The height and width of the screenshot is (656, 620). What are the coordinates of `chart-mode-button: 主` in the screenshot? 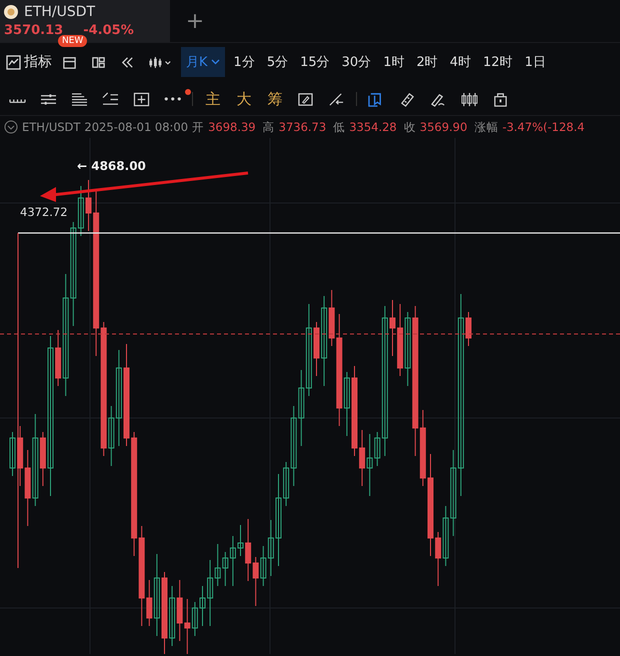 It's located at (212, 99).